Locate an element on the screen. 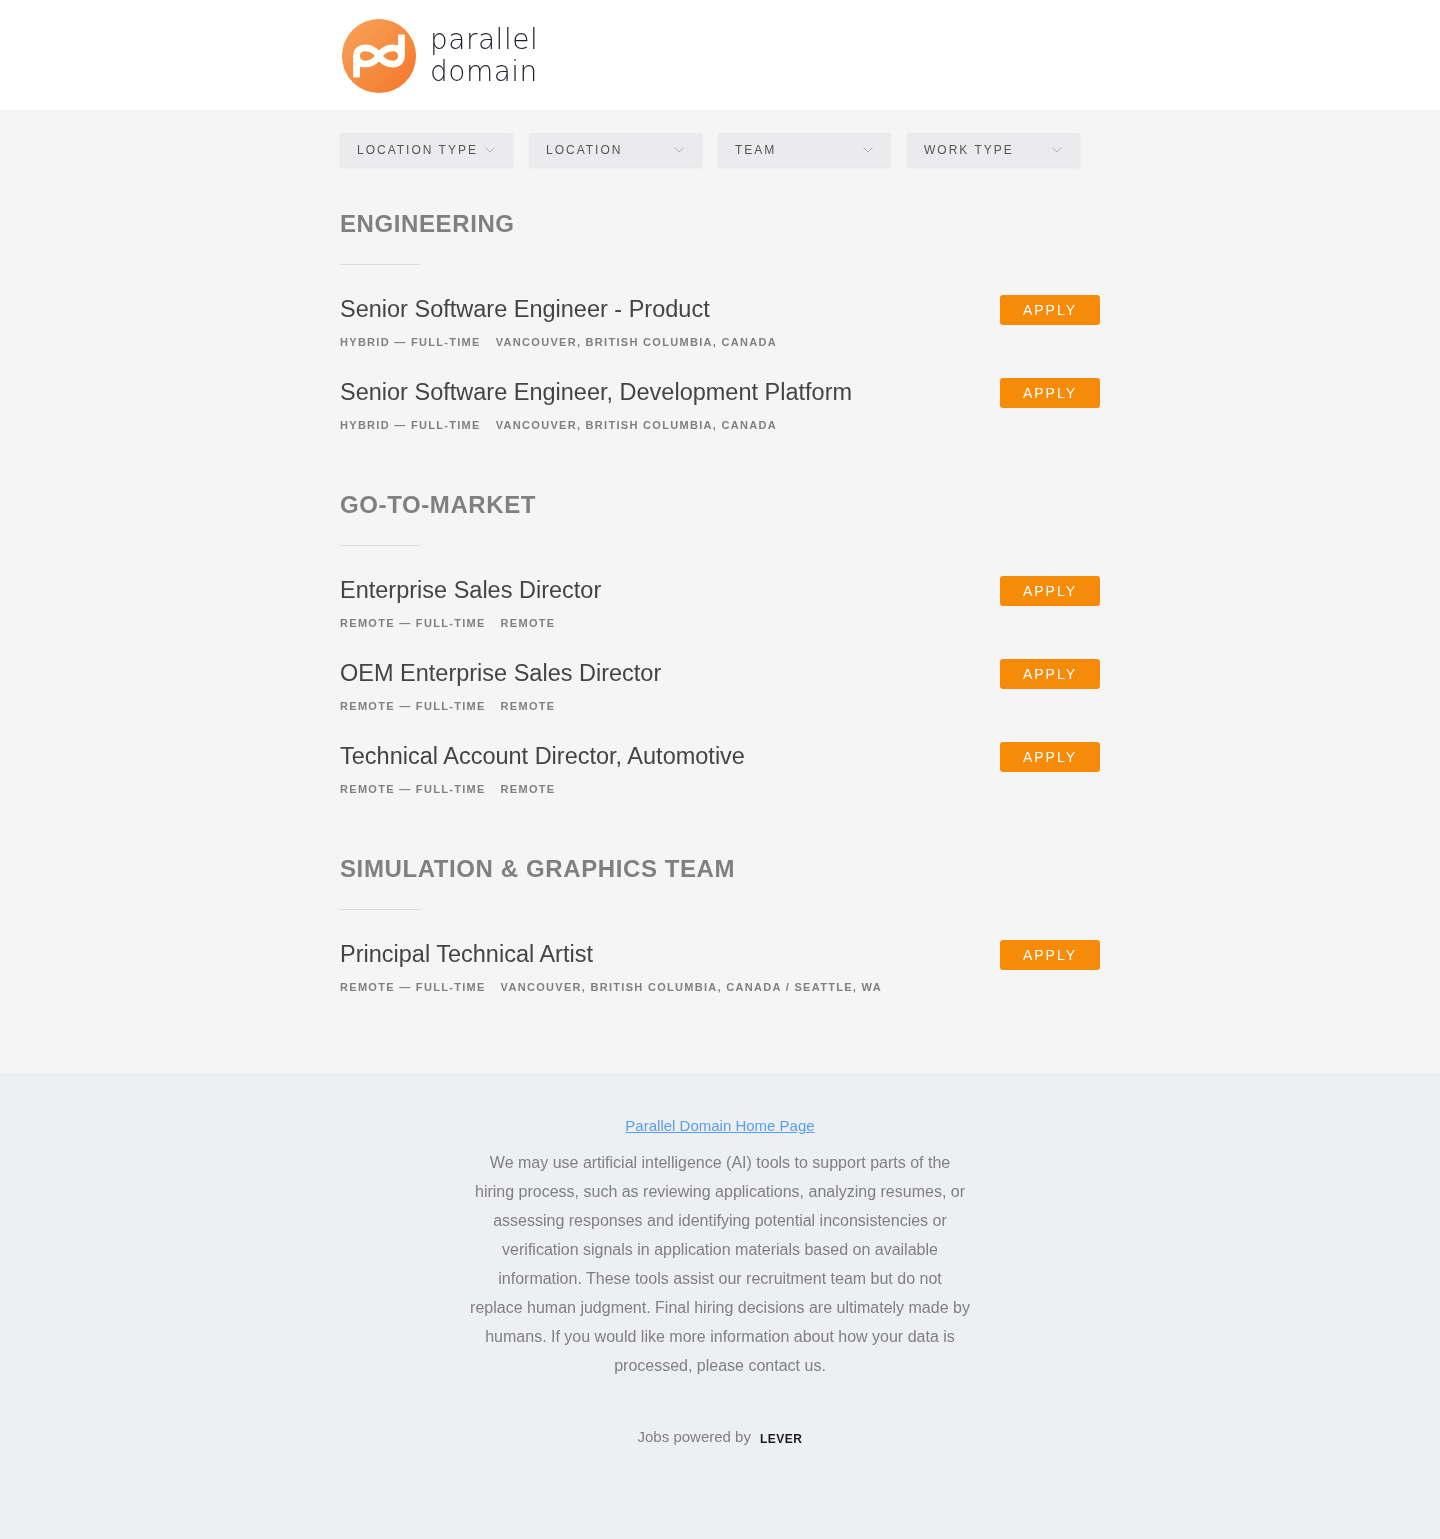 Image resolution: width=1440 pixels, height=1539 pixels. job-title-link: Senior Software Engineer - Product is located at coordinates (525, 309).